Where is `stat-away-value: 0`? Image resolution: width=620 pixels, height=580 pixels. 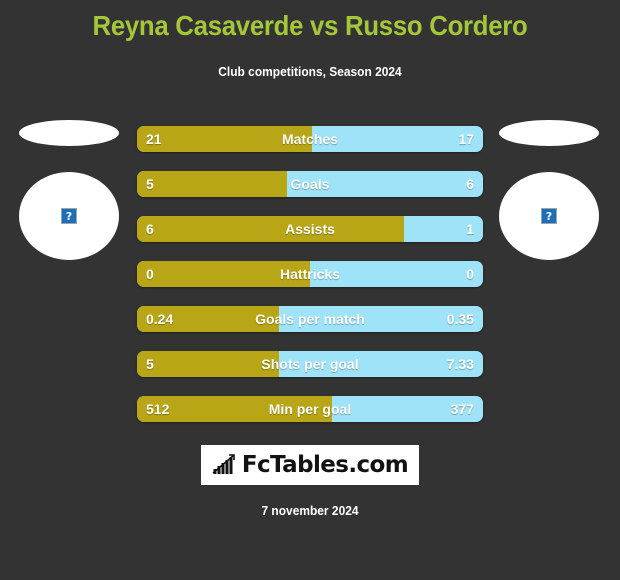
stat-away-value: 0 is located at coordinates (470, 274).